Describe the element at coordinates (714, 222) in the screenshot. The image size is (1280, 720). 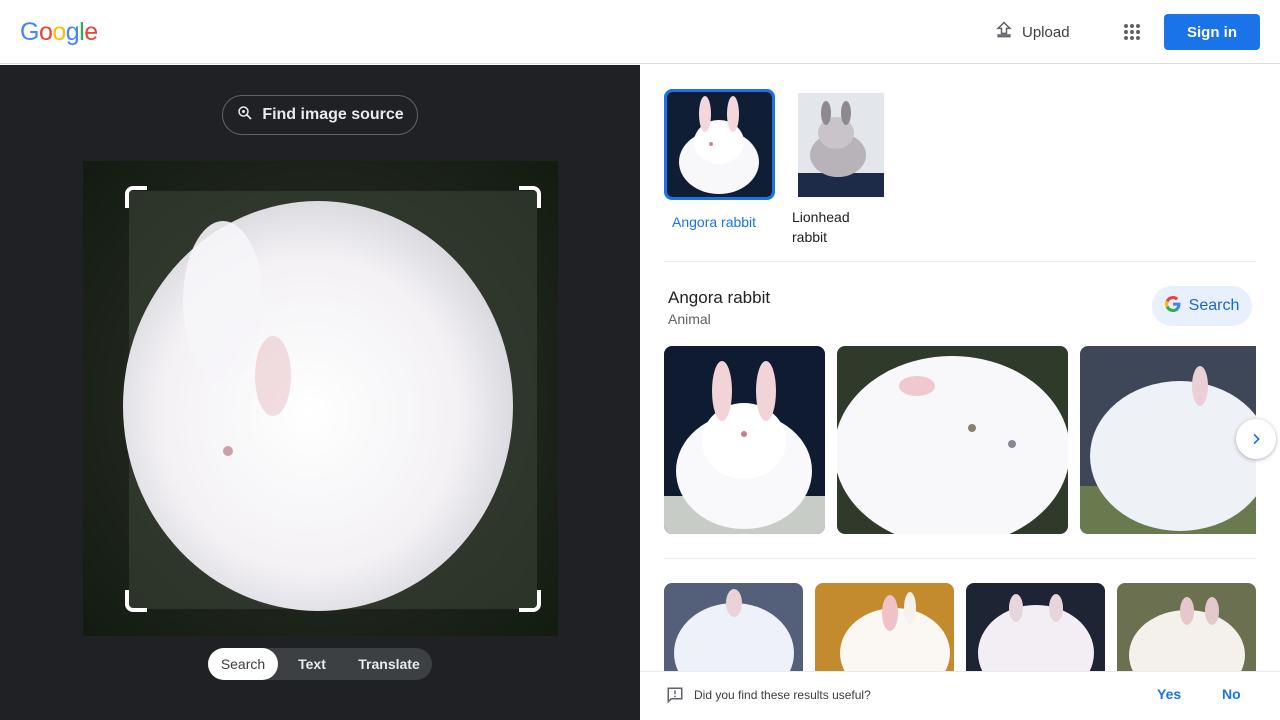
I see `visual-match-label: Angora rabbit` at that location.